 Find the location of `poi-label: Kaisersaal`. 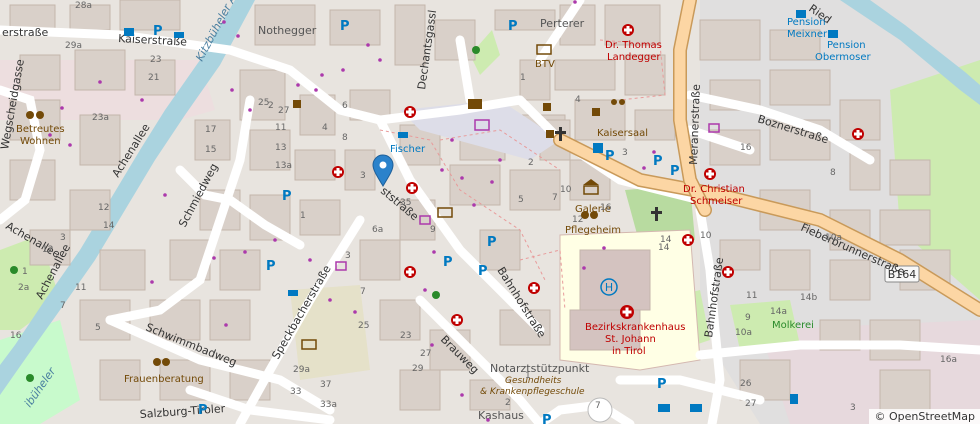

poi-label: Kaisersaal is located at coordinates (622, 133).